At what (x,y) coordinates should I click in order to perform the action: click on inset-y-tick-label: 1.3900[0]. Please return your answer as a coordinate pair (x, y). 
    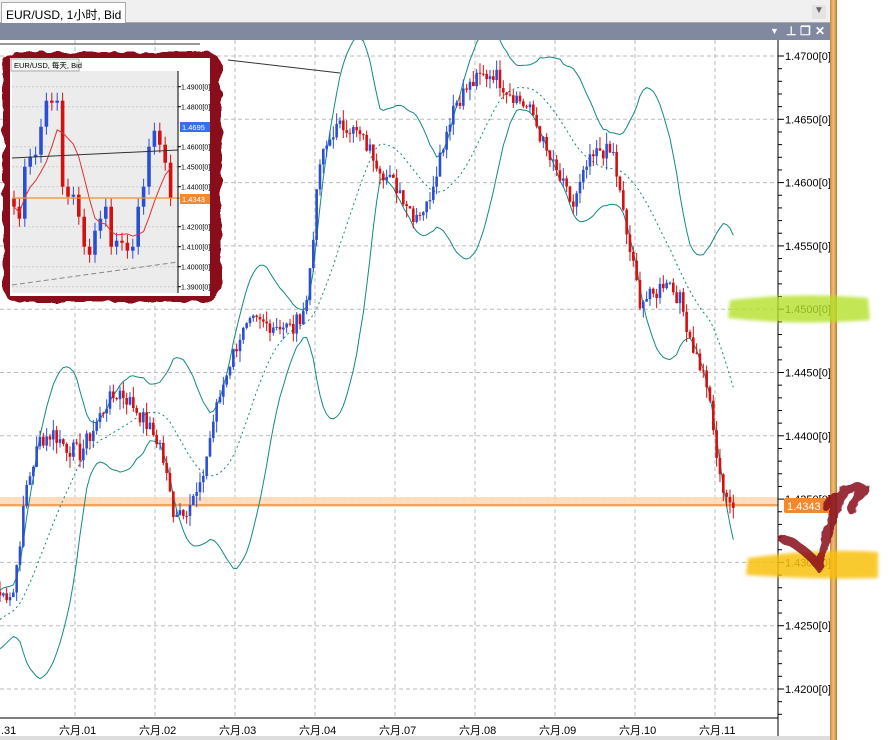
    Looking at the image, I should click on (195, 288).